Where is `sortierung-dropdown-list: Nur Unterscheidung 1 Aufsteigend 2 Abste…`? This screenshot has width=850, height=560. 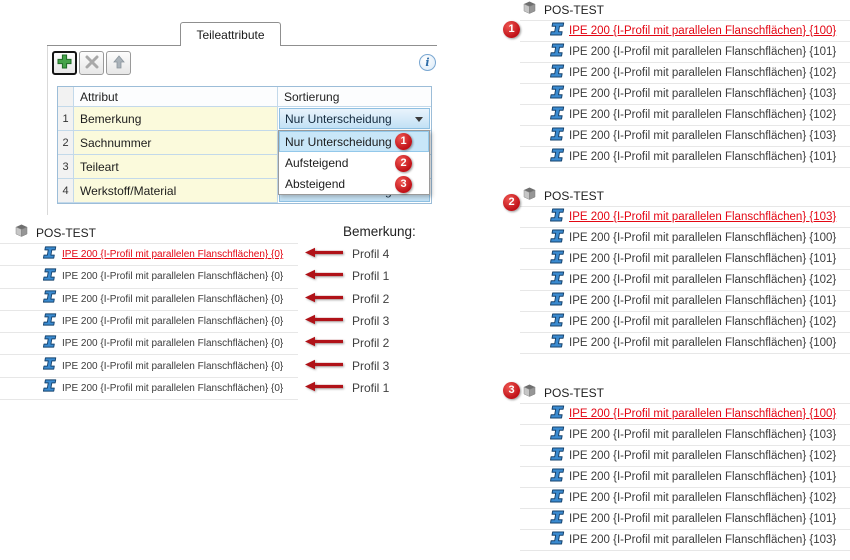 sortierung-dropdown-list: Nur Unterscheidung 1 Aufsteigend 2 Abste… is located at coordinates (354, 162).